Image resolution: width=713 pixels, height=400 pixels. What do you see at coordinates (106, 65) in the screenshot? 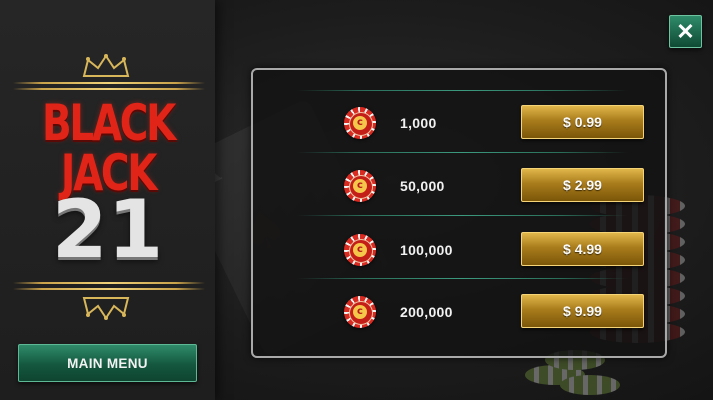
I see `crown-icon` at bounding box center [106, 65].